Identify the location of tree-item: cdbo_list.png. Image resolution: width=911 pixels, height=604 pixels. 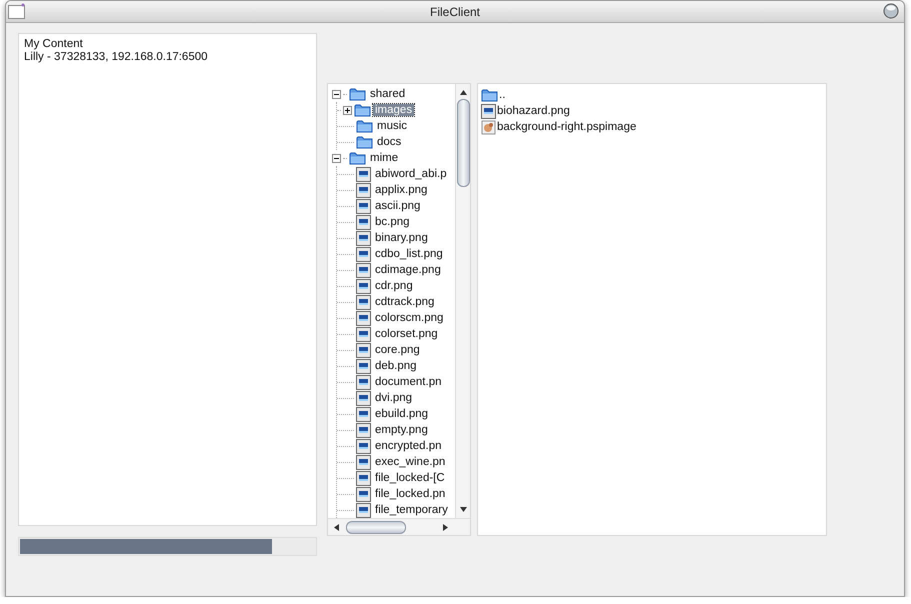
(409, 254).